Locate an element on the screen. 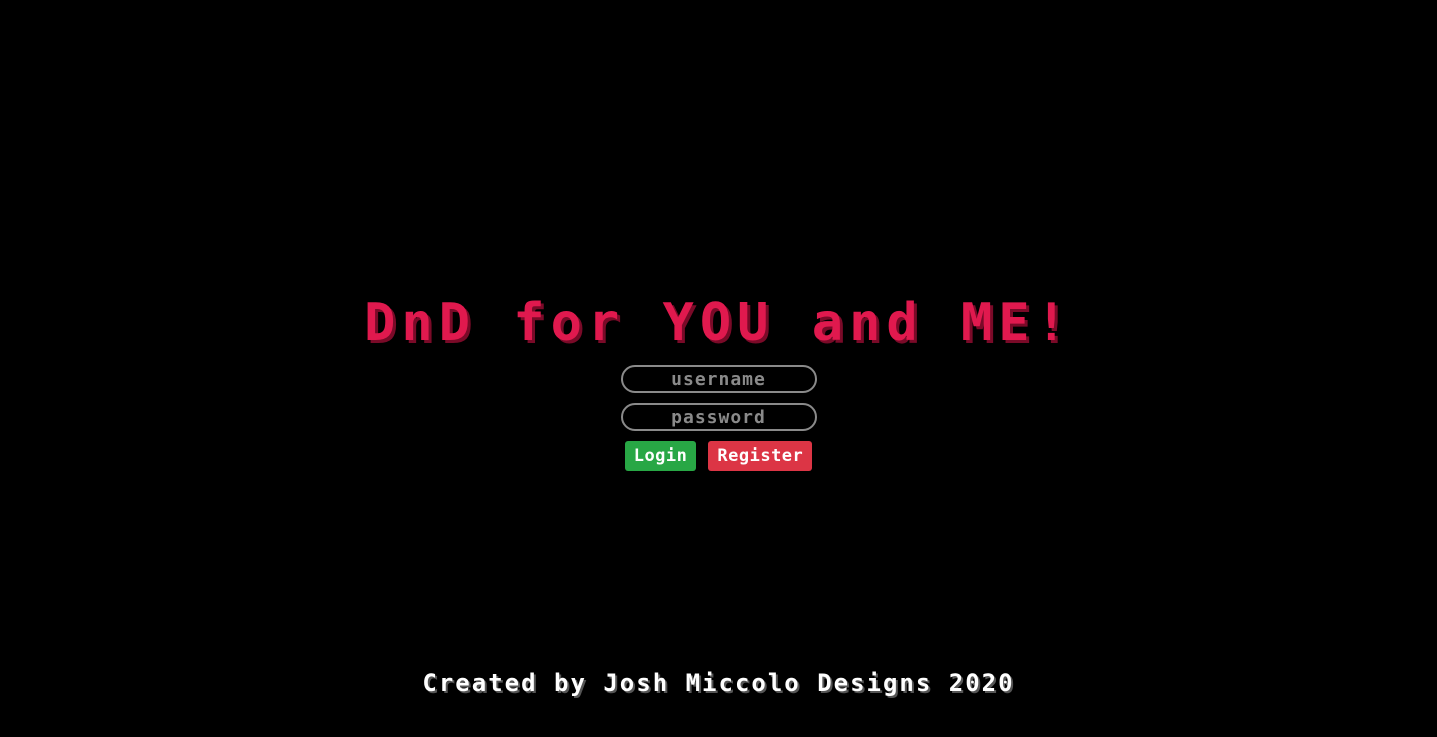 The width and height of the screenshot is (1437, 737). footer-credit: Created by Josh Miccolo Designs 2020 is located at coordinates (718, 683).